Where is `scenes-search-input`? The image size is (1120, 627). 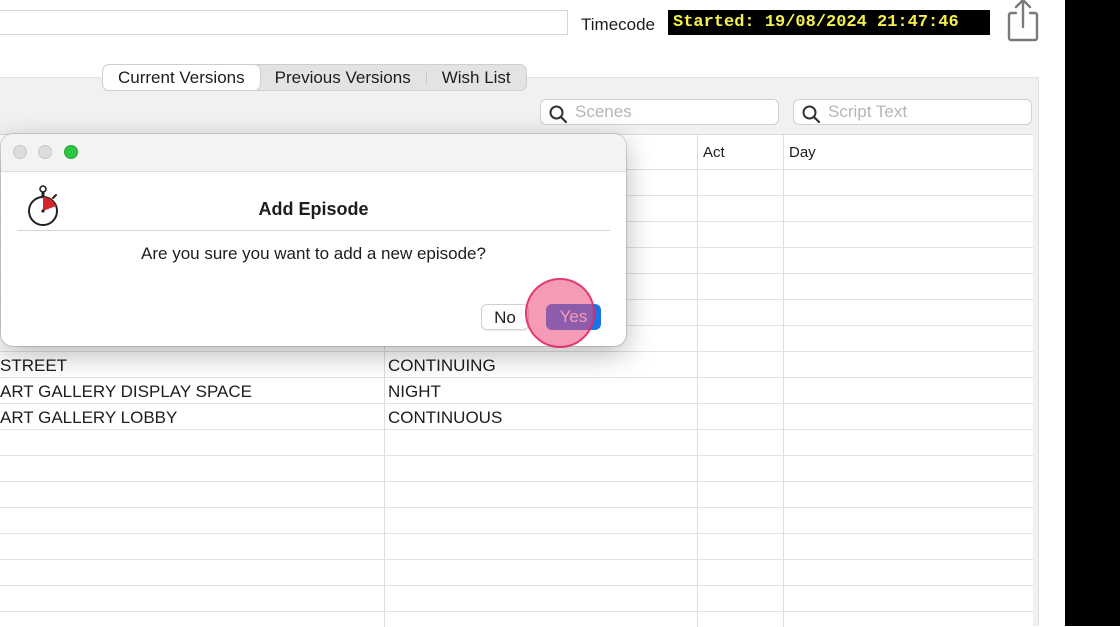 scenes-search-input is located at coordinates (670, 112).